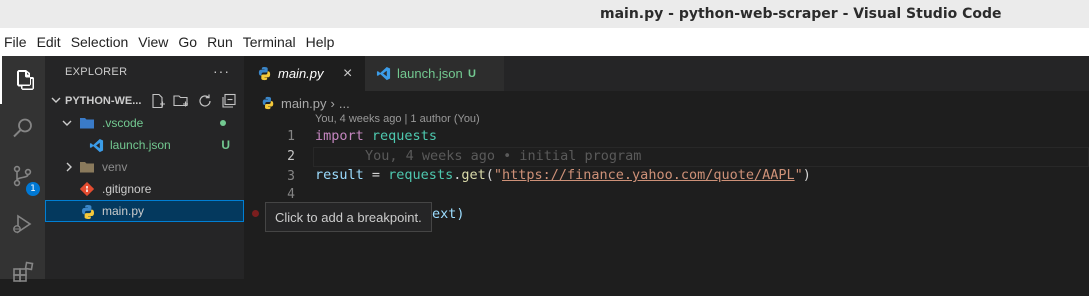 The height and width of the screenshot is (296, 1089). What do you see at coordinates (96, 72) in the screenshot?
I see `explorer-title: EXPLORER` at bounding box center [96, 72].